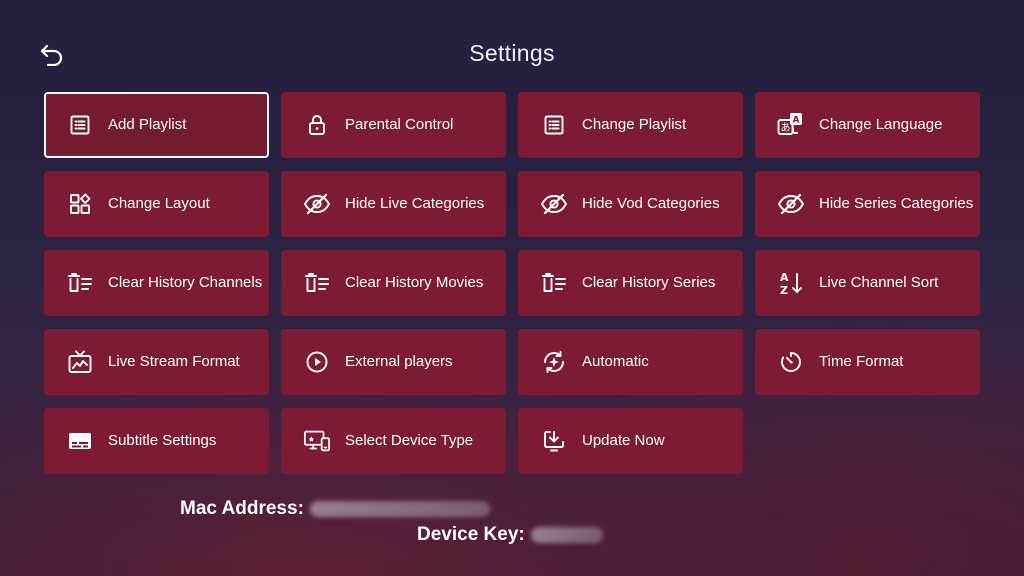  What do you see at coordinates (174, 361) in the screenshot?
I see `tile-label: Live Stream Format` at bounding box center [174, 361].